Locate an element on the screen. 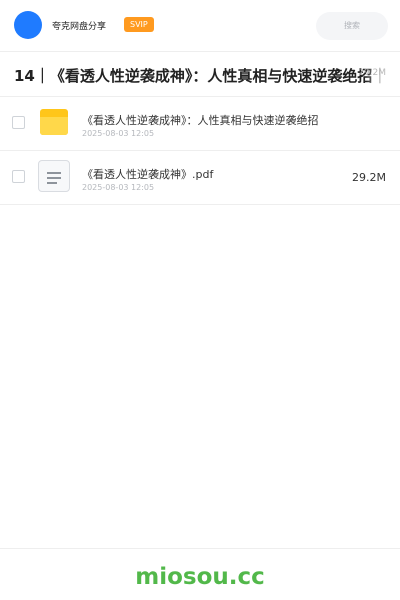 This screenshot has width=400, height=600. folder-icon is located at coordinates (54, 122).